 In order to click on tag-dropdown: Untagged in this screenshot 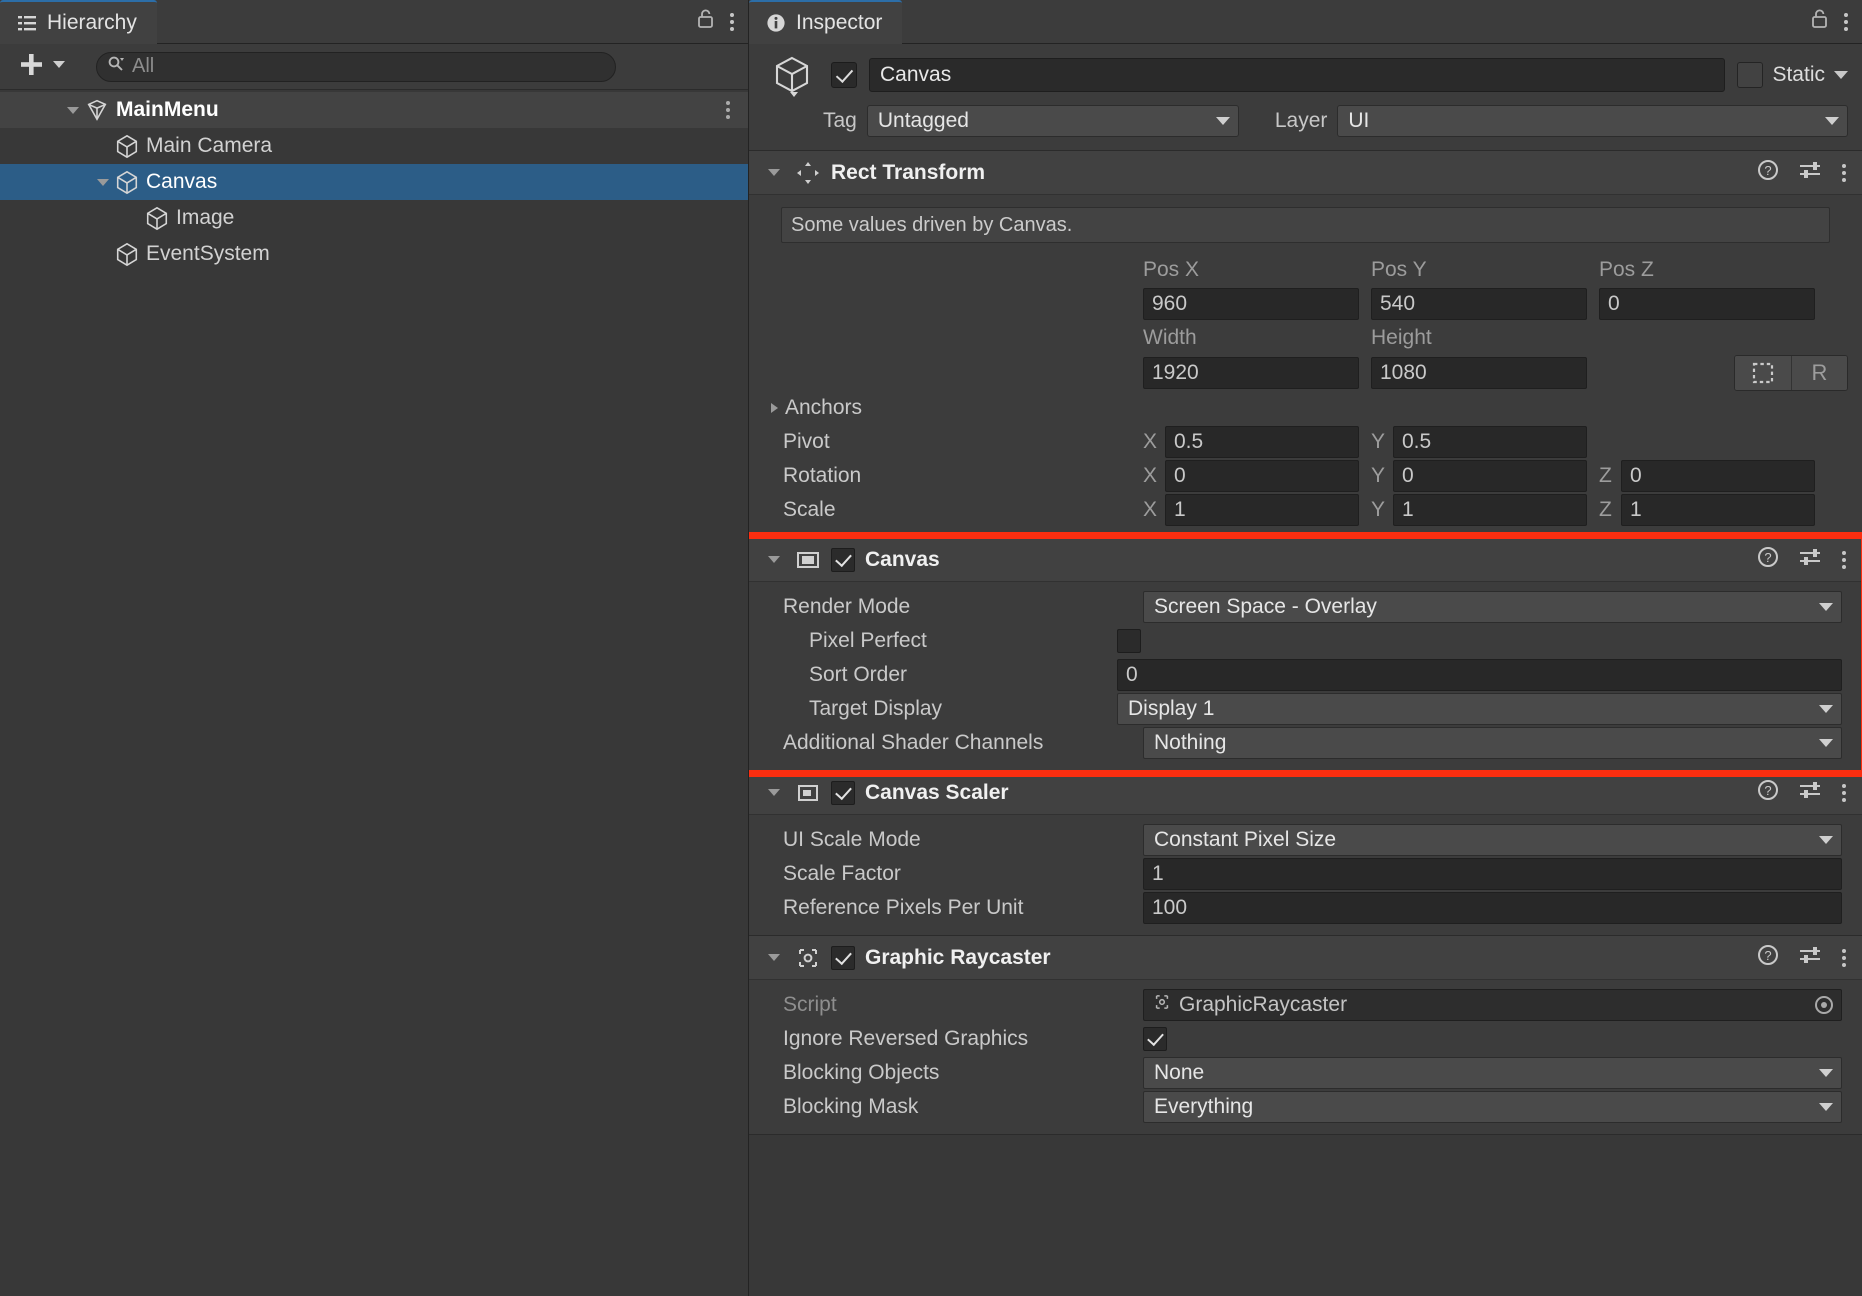, I will do `click(1052, 121)`.